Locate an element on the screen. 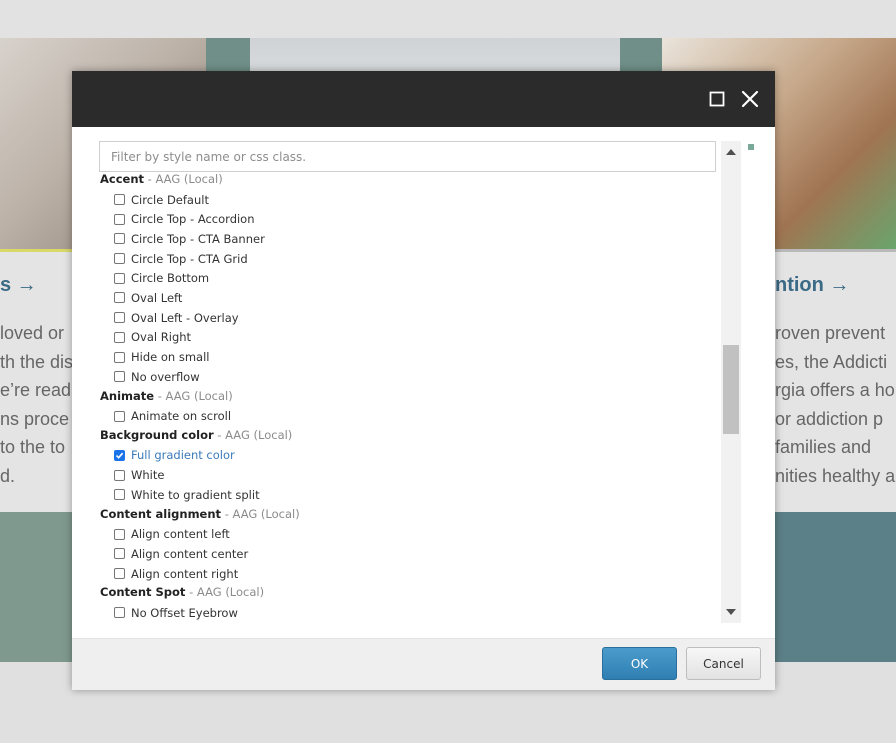  style-item: Circle Top - CTA Grid is located at coordinates (409, 259).